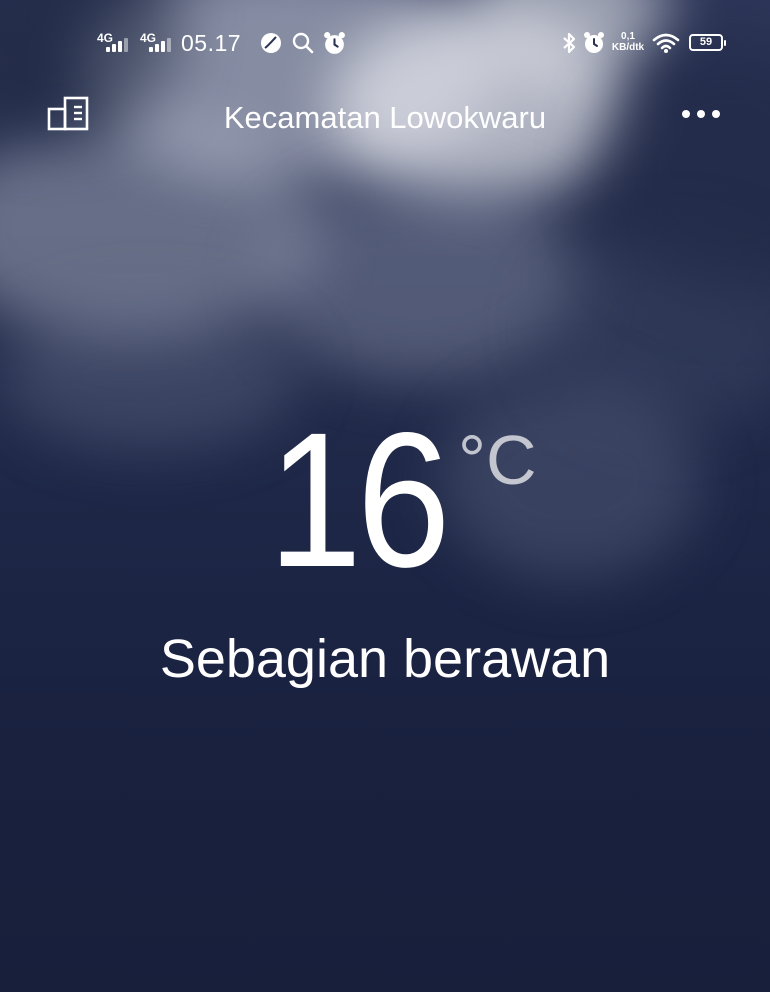 This screenshot has width=770, height=992. I want to click on bluetooth-icon, so click(569, 43).